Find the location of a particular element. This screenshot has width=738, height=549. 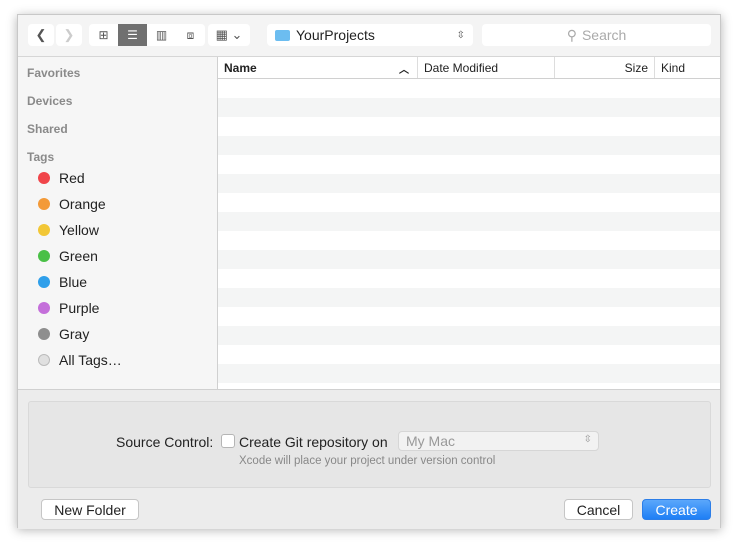

sidebar-section-tags: Tags is located at coordinates (40, 157).